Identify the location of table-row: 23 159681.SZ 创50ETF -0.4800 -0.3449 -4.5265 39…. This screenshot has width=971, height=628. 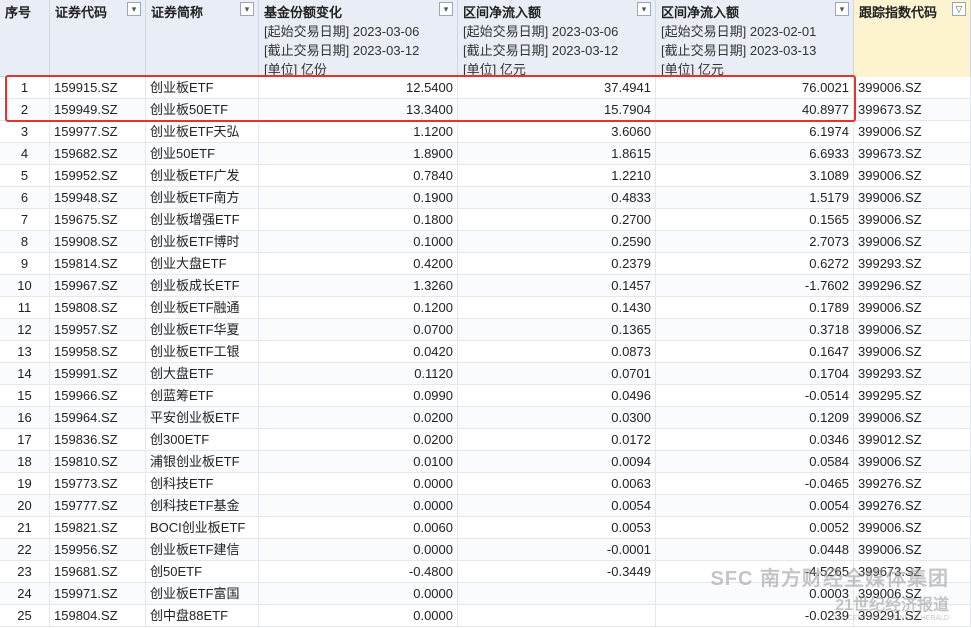
(485, 572).